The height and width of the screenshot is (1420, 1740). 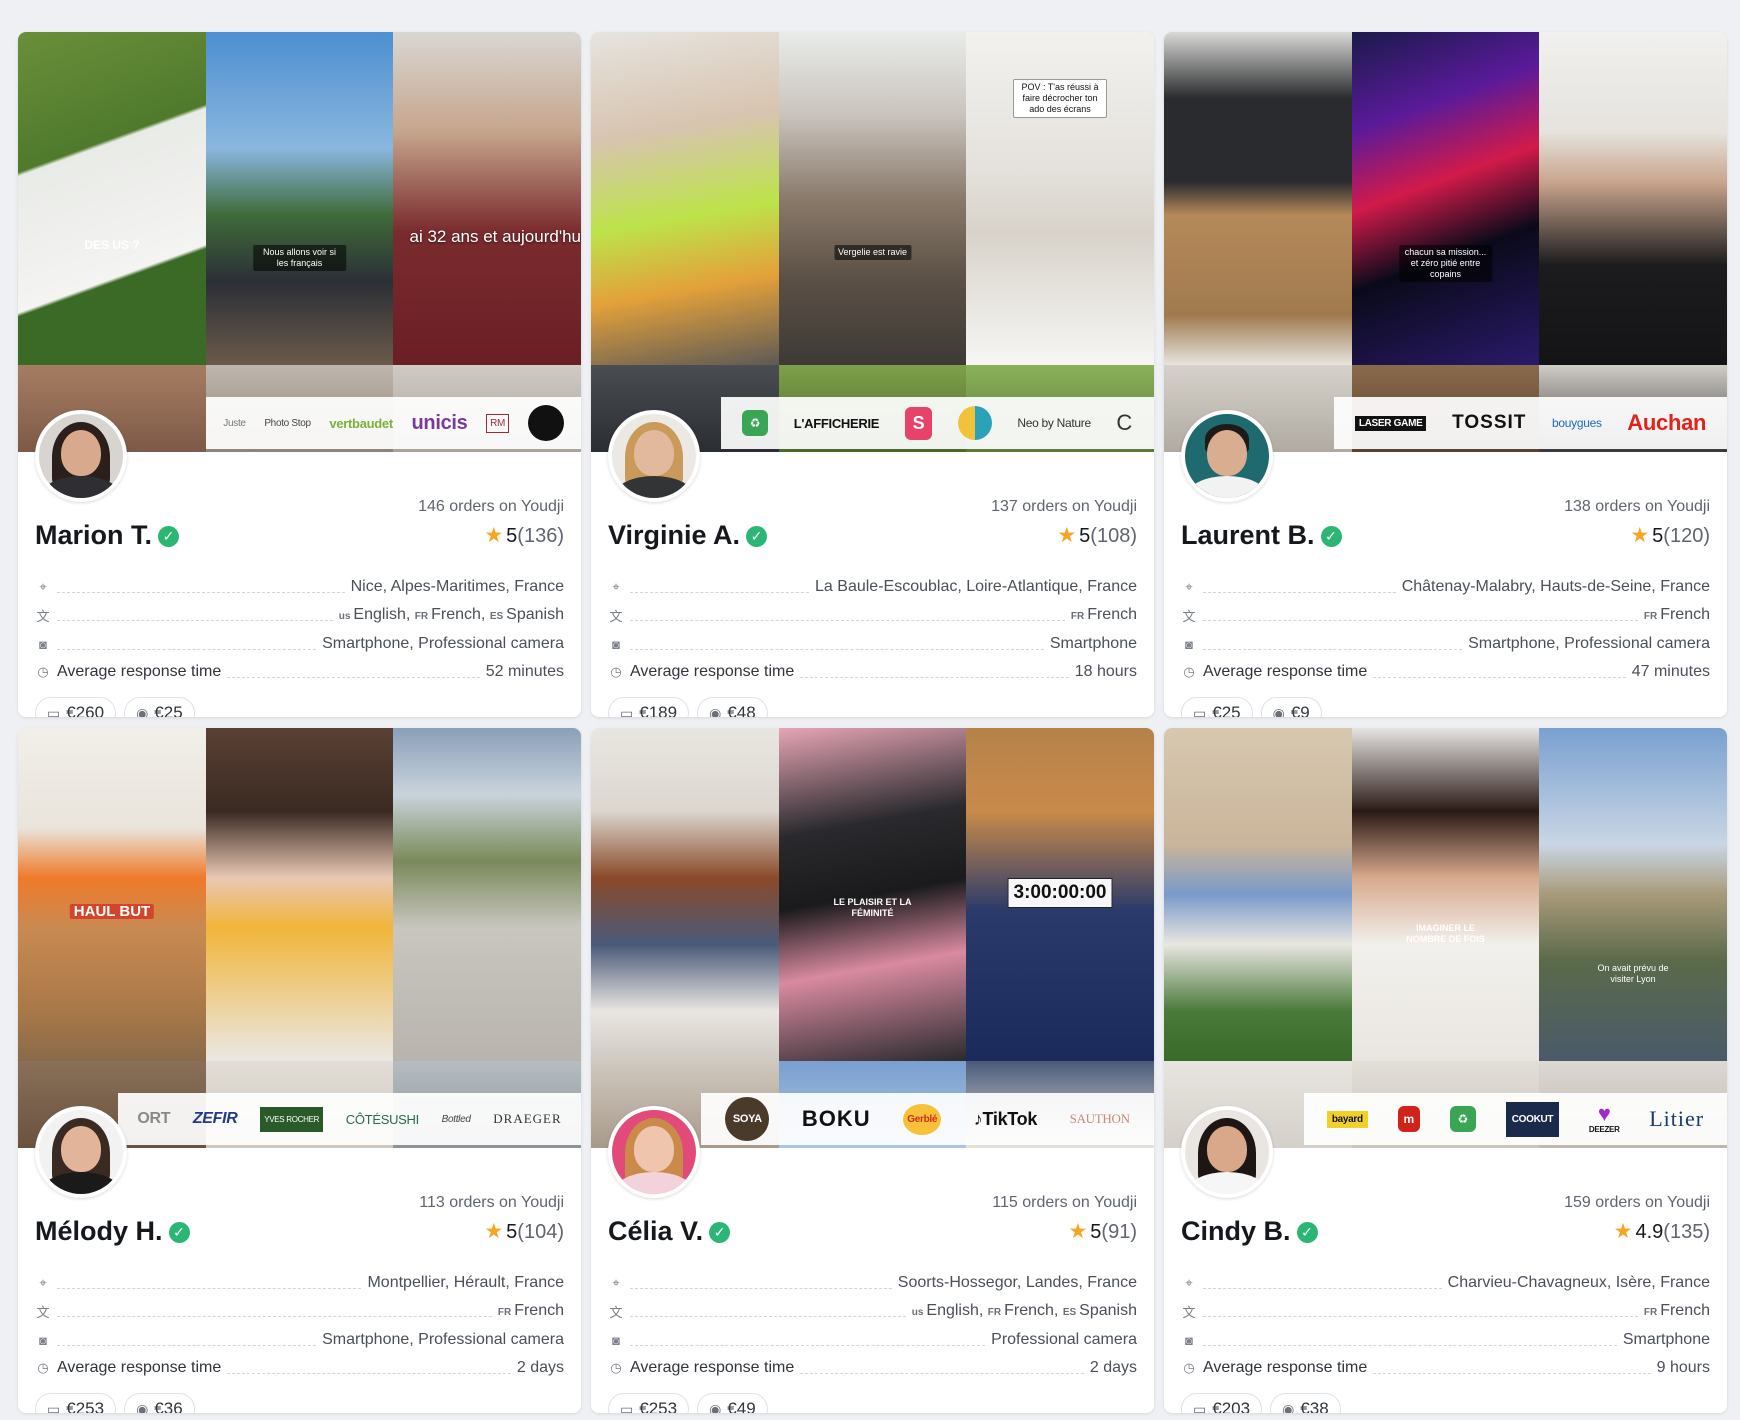 What do you see at coordinates (299, 198) in the screenshot?
I see `video-thumbnail: Nous allons voir si les français` at bounding box center [299, 198].